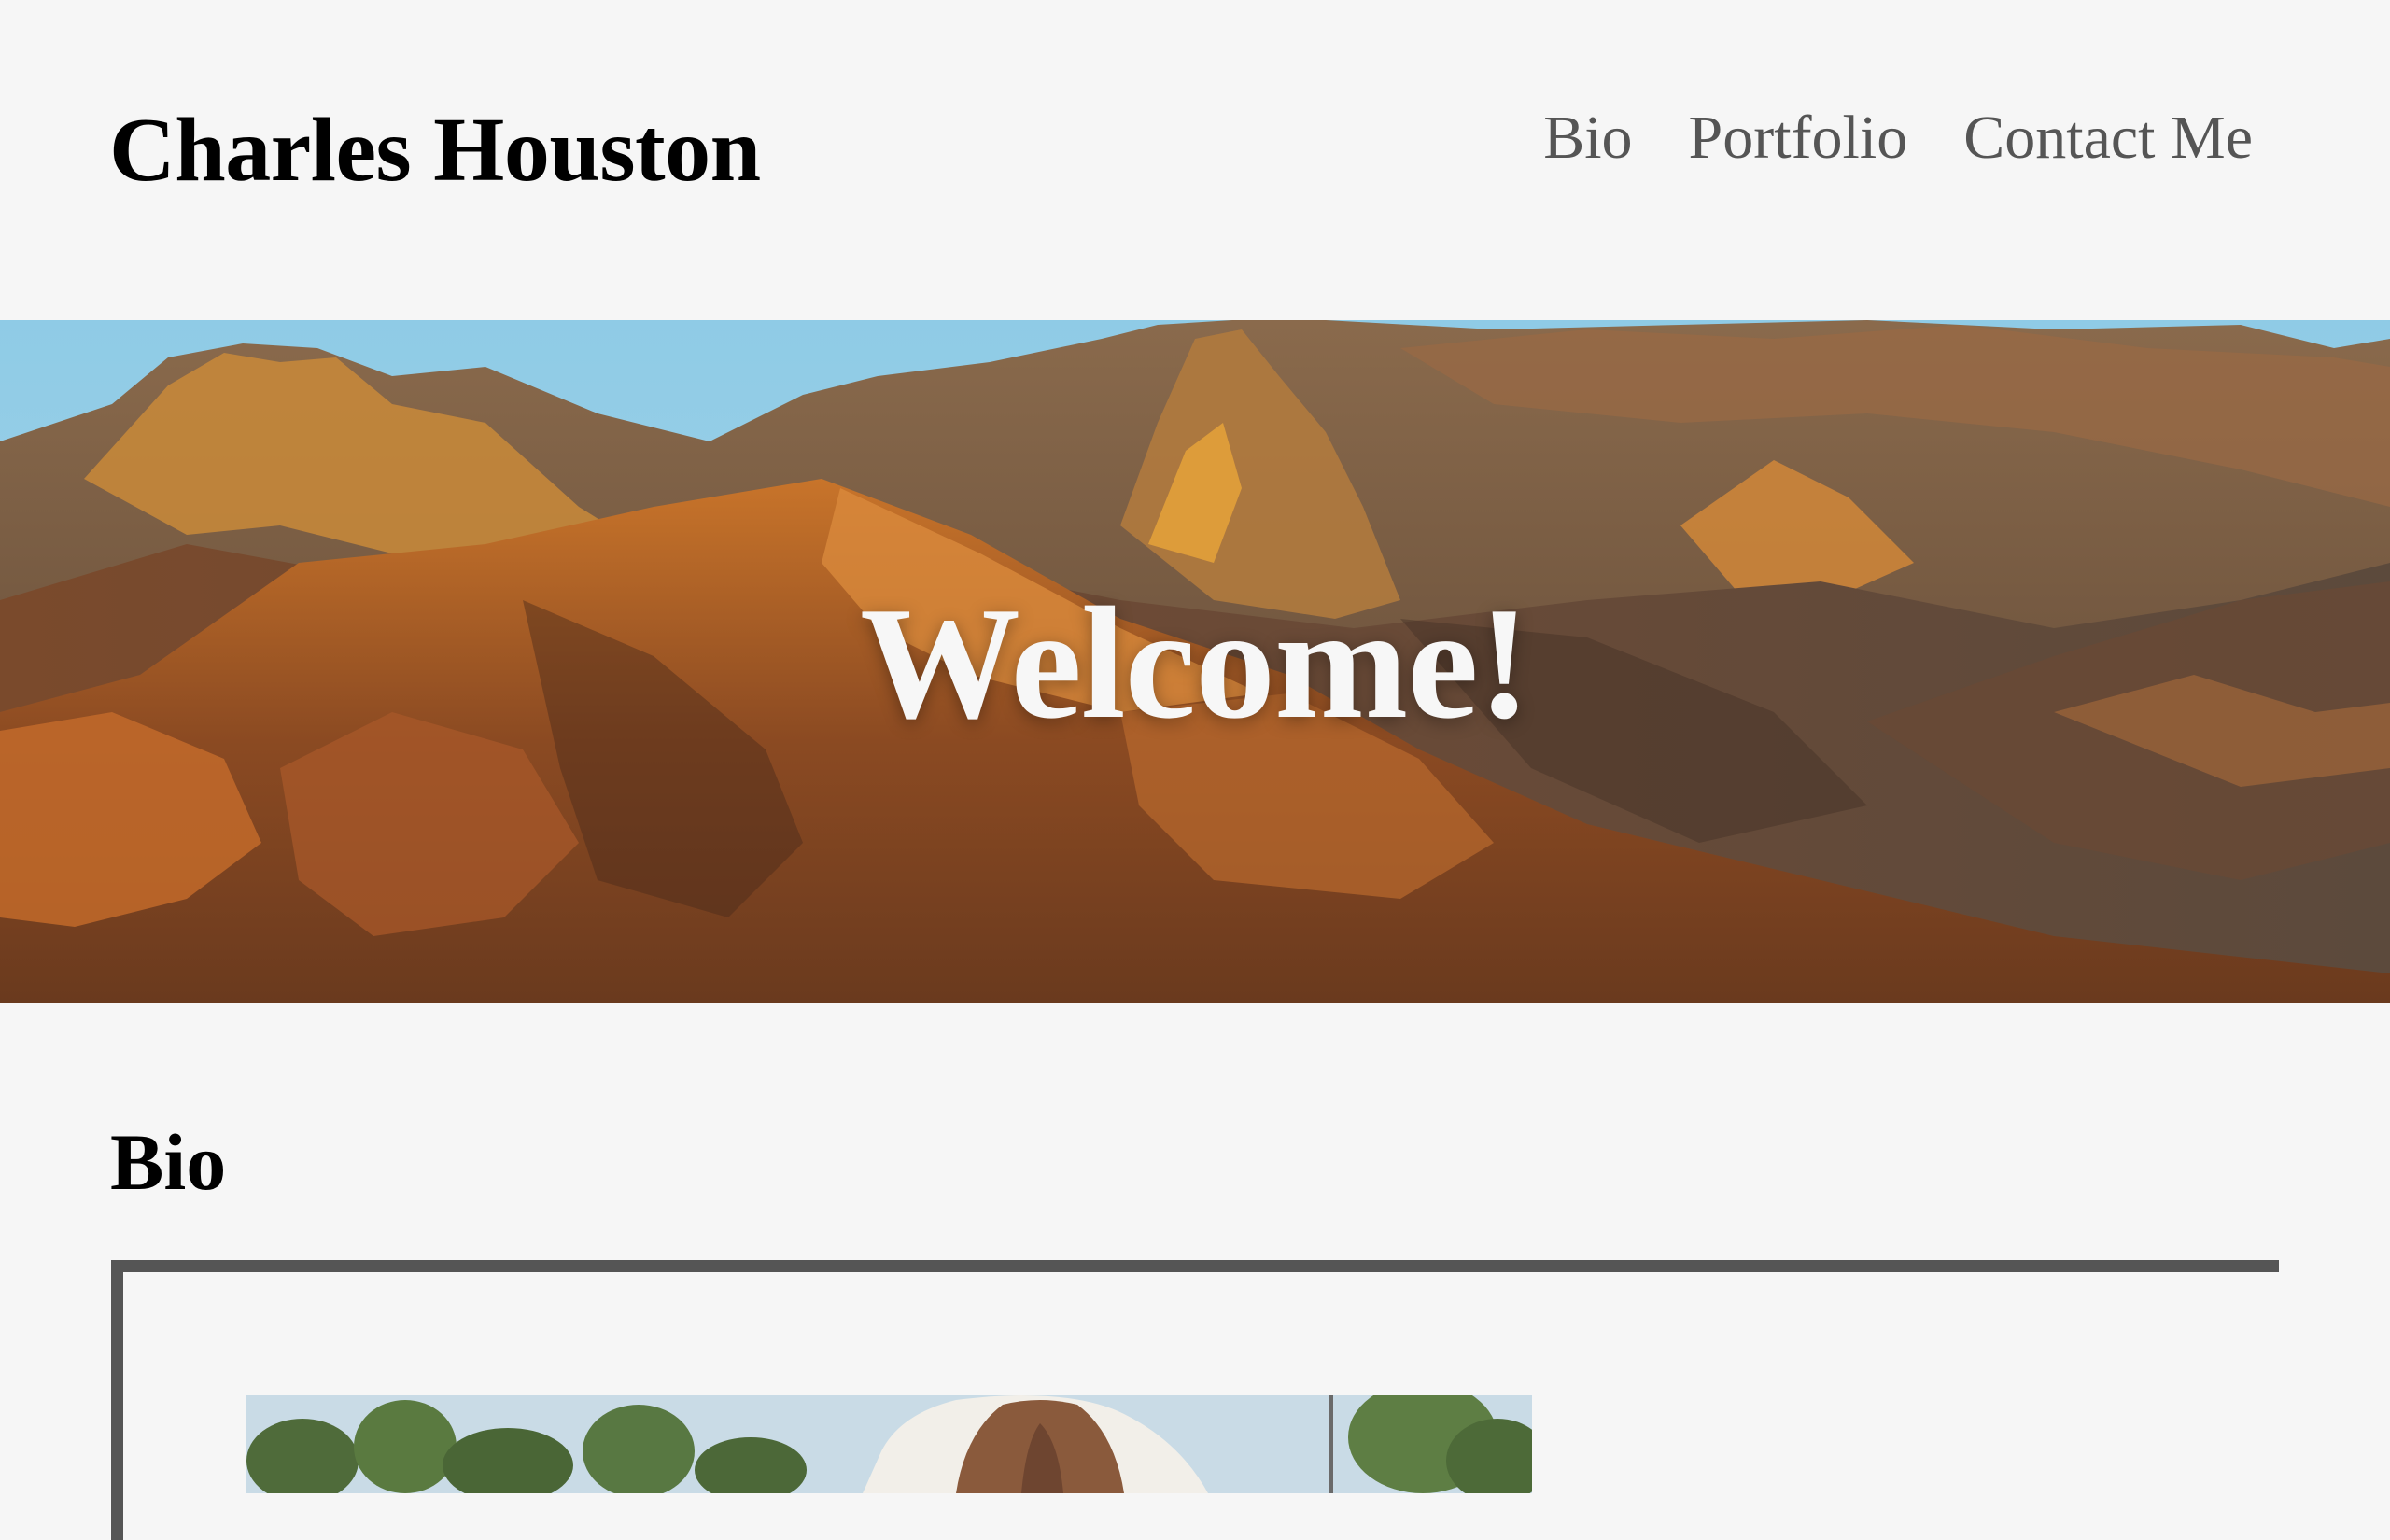 This screenshot has width=2390, height=1540. I want to click on main-nav: Bio Portfolio Contact Me, so click(1898, 138).